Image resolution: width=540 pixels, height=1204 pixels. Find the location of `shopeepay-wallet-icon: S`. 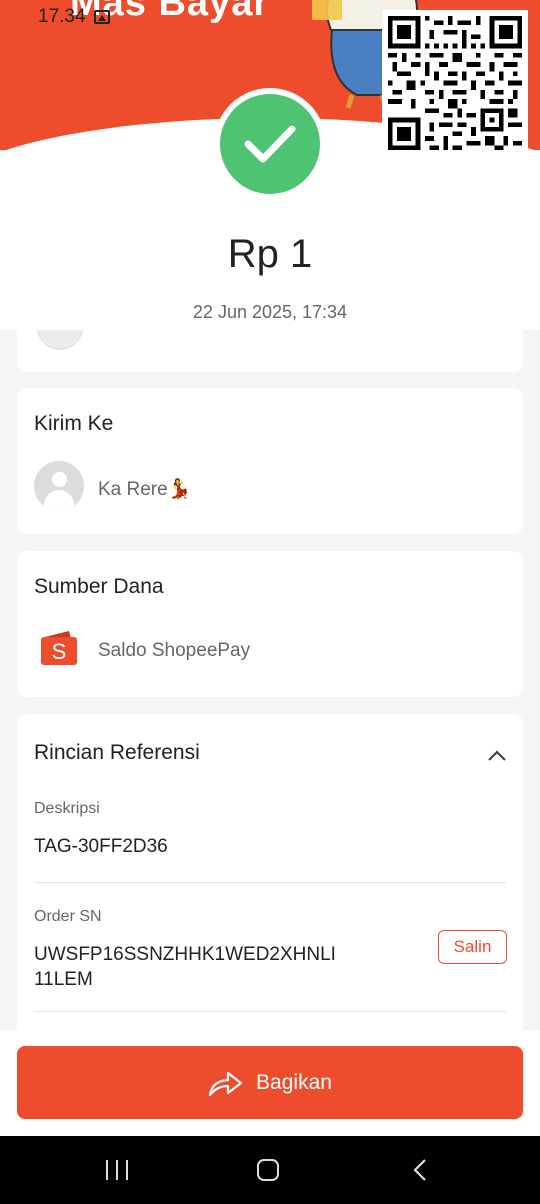

shopeepay-wallet-icon: S is located at coordinates (59, 648).